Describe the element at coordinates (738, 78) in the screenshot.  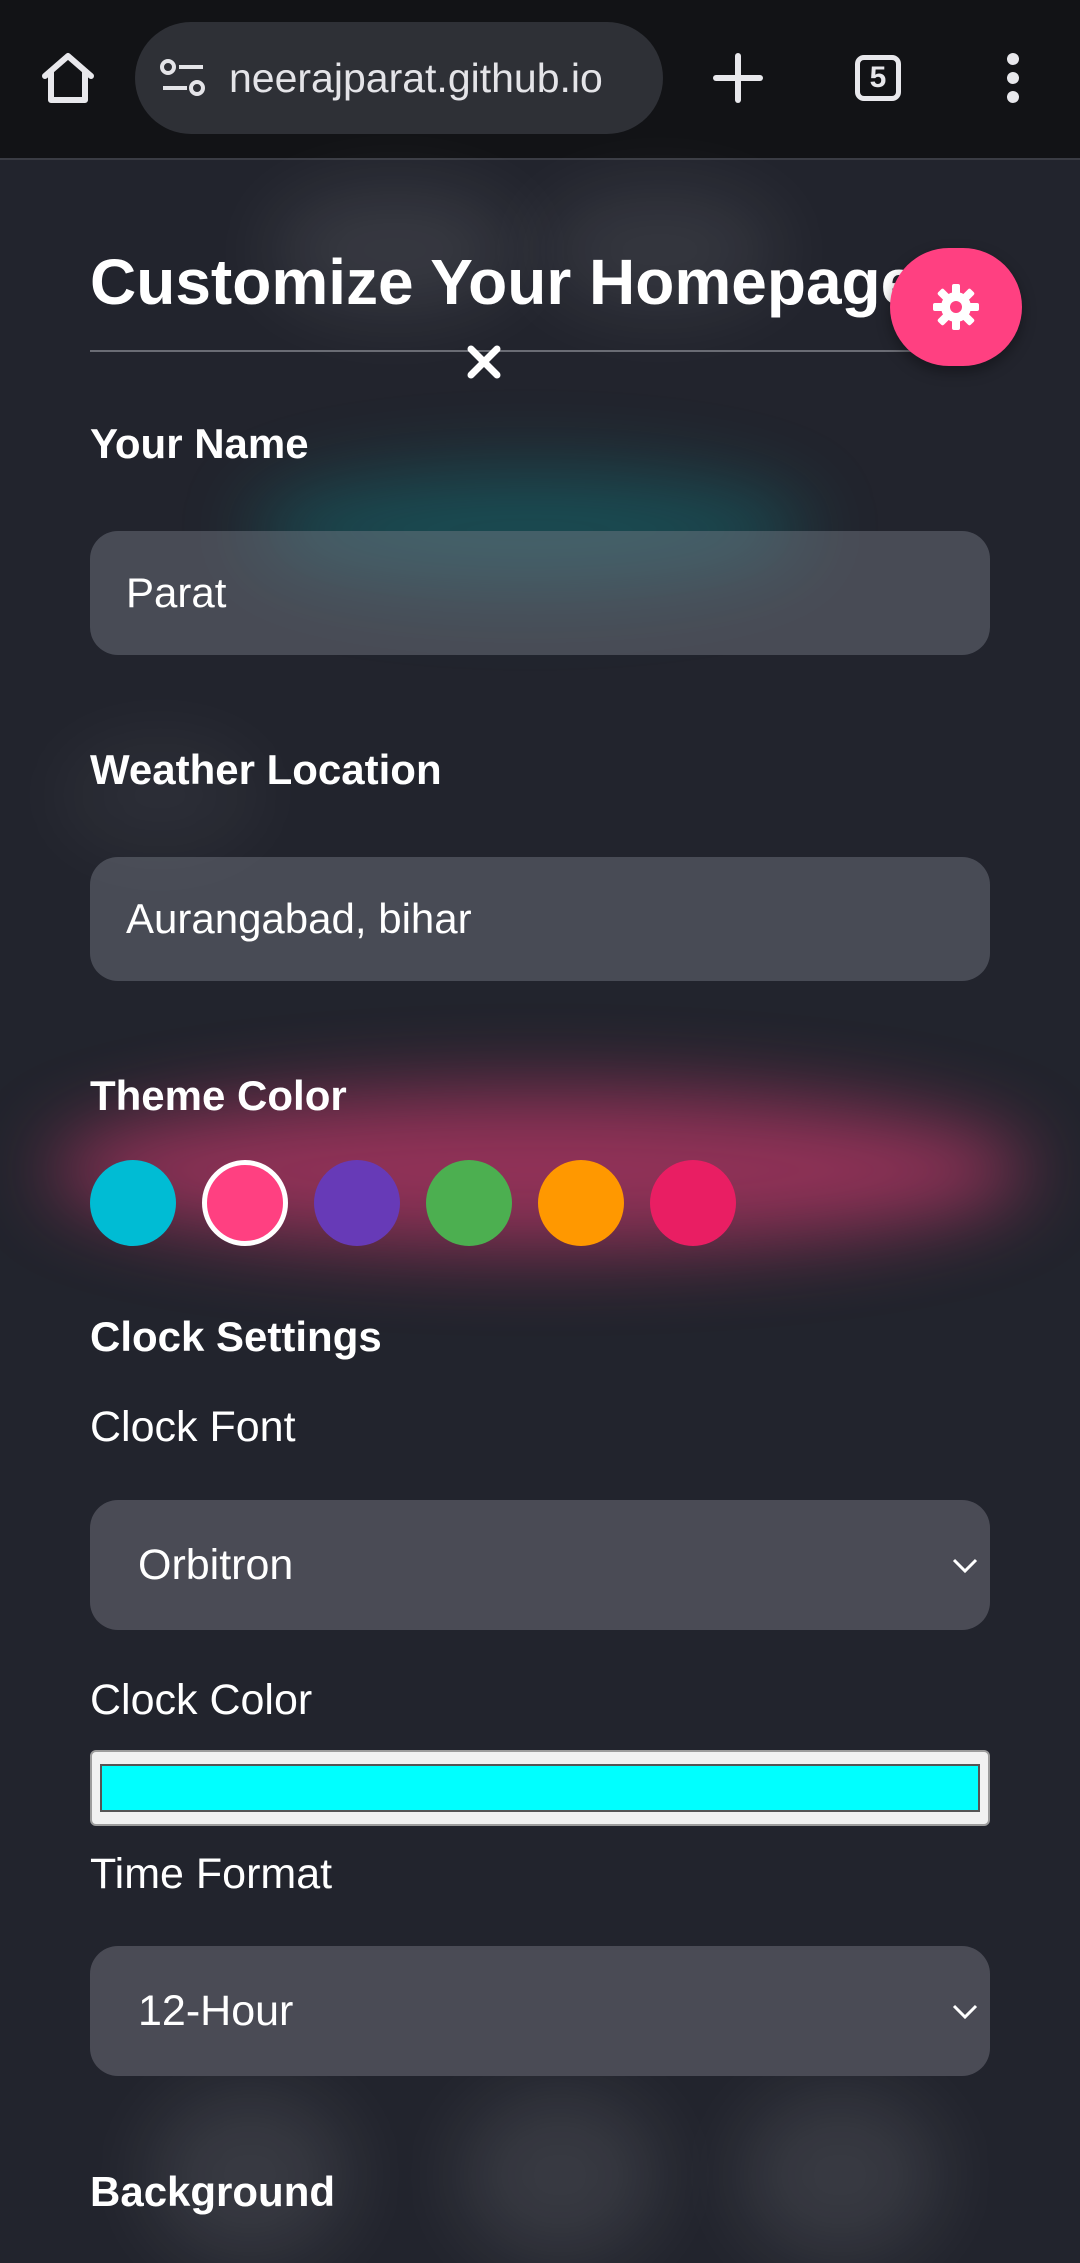
I see `new-tab-icon` at that location.